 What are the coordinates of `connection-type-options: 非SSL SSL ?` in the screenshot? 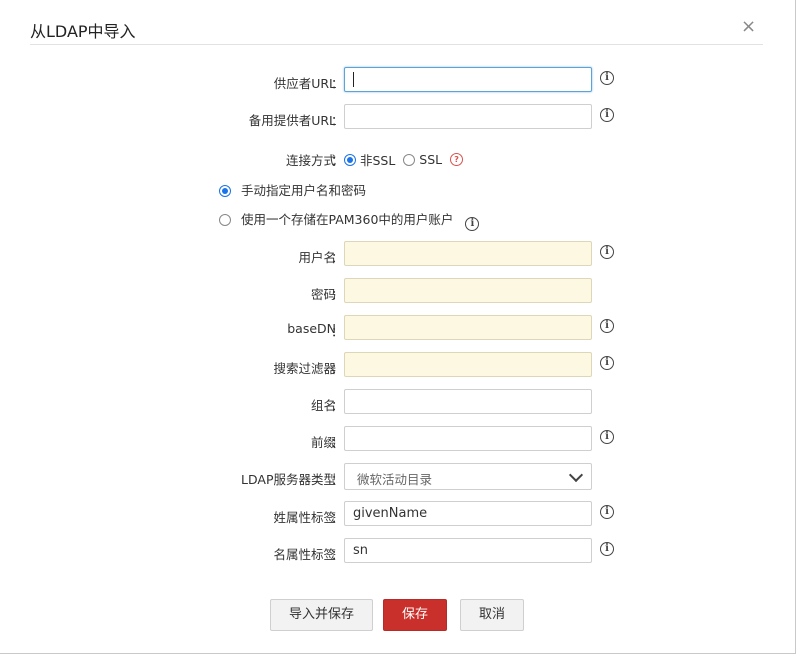 It's located at (404, 159).